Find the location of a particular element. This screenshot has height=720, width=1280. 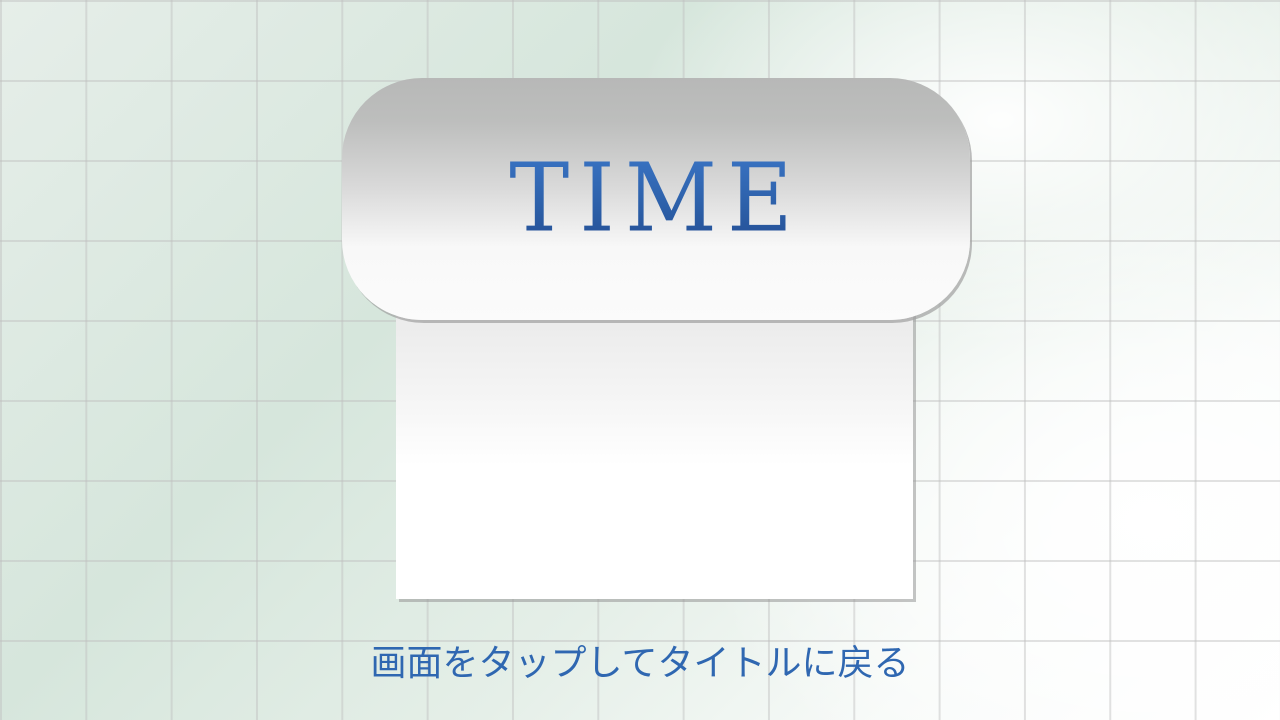

tap-to-return-hint: 画面をタップしてタイトルに戻る is located at coordinates (640, 663).